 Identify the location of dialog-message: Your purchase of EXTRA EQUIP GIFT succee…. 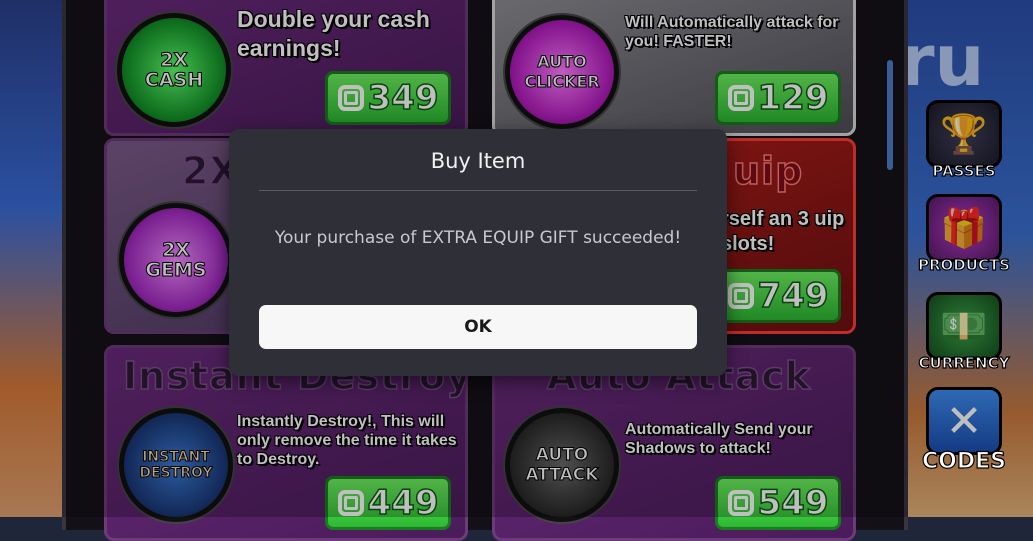
(478, 238).